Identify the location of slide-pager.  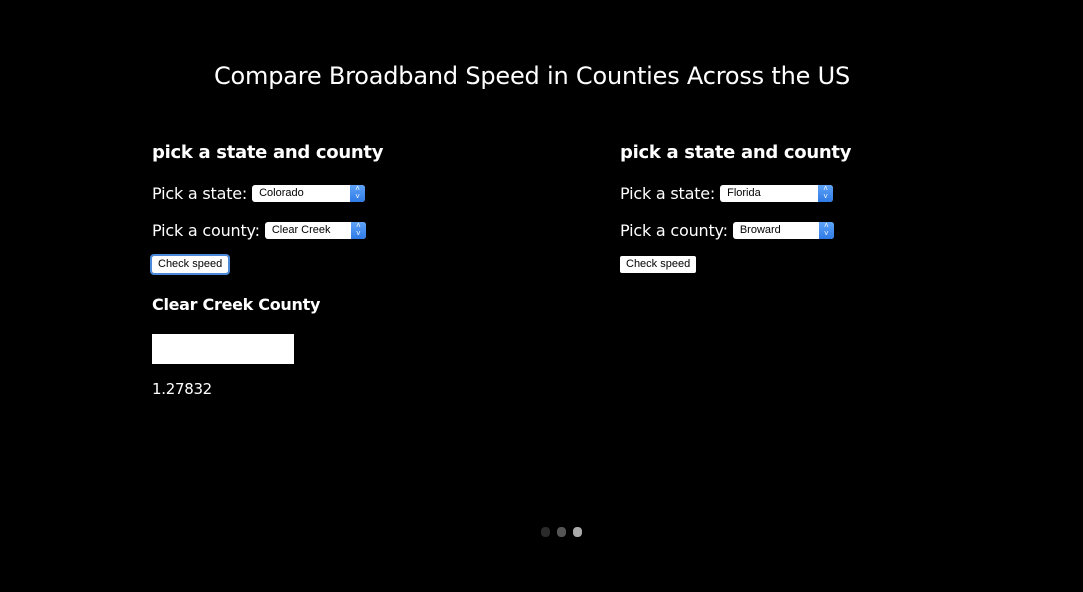
(561, 532).